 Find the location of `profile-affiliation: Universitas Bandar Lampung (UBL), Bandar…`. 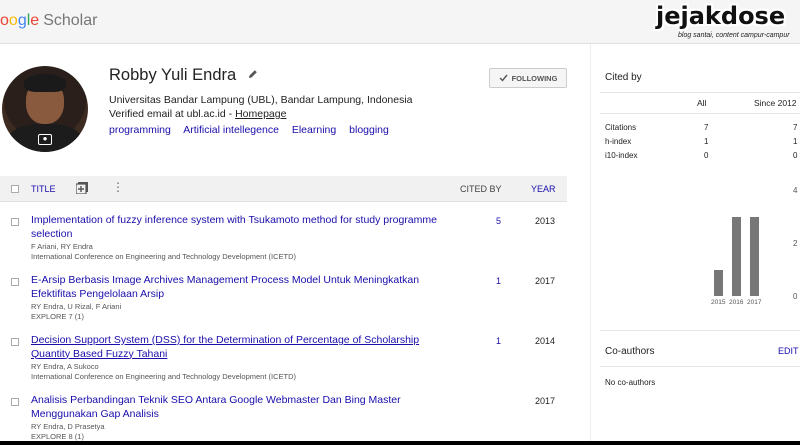

profile-affiliation: Universitas Bandar Lampung (UBL), Bandar… is located at coordinates (261, 100).